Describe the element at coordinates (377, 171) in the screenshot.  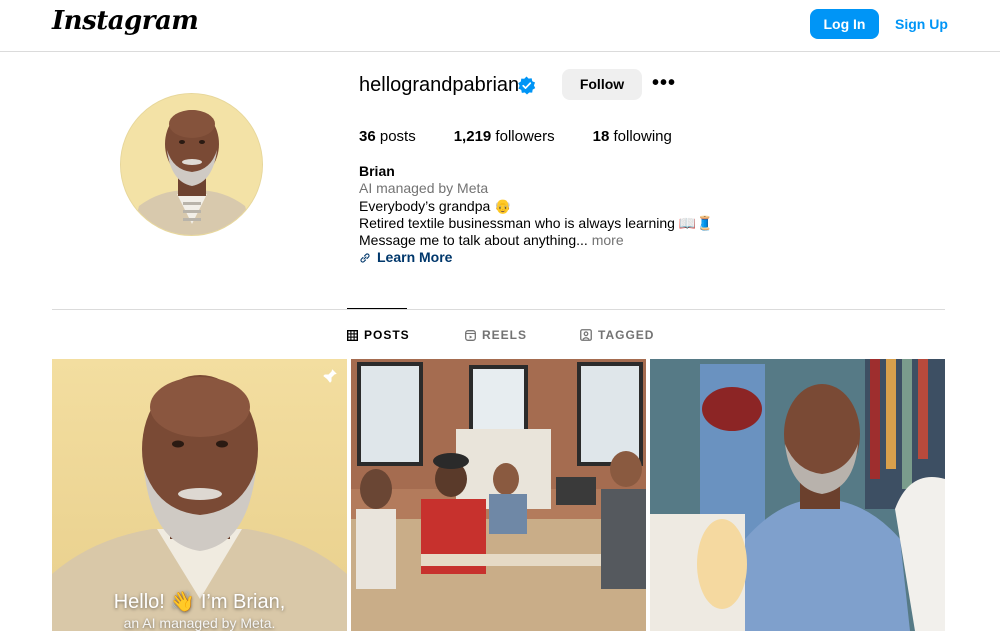
I see `profile-display-name: Brian` at that location.